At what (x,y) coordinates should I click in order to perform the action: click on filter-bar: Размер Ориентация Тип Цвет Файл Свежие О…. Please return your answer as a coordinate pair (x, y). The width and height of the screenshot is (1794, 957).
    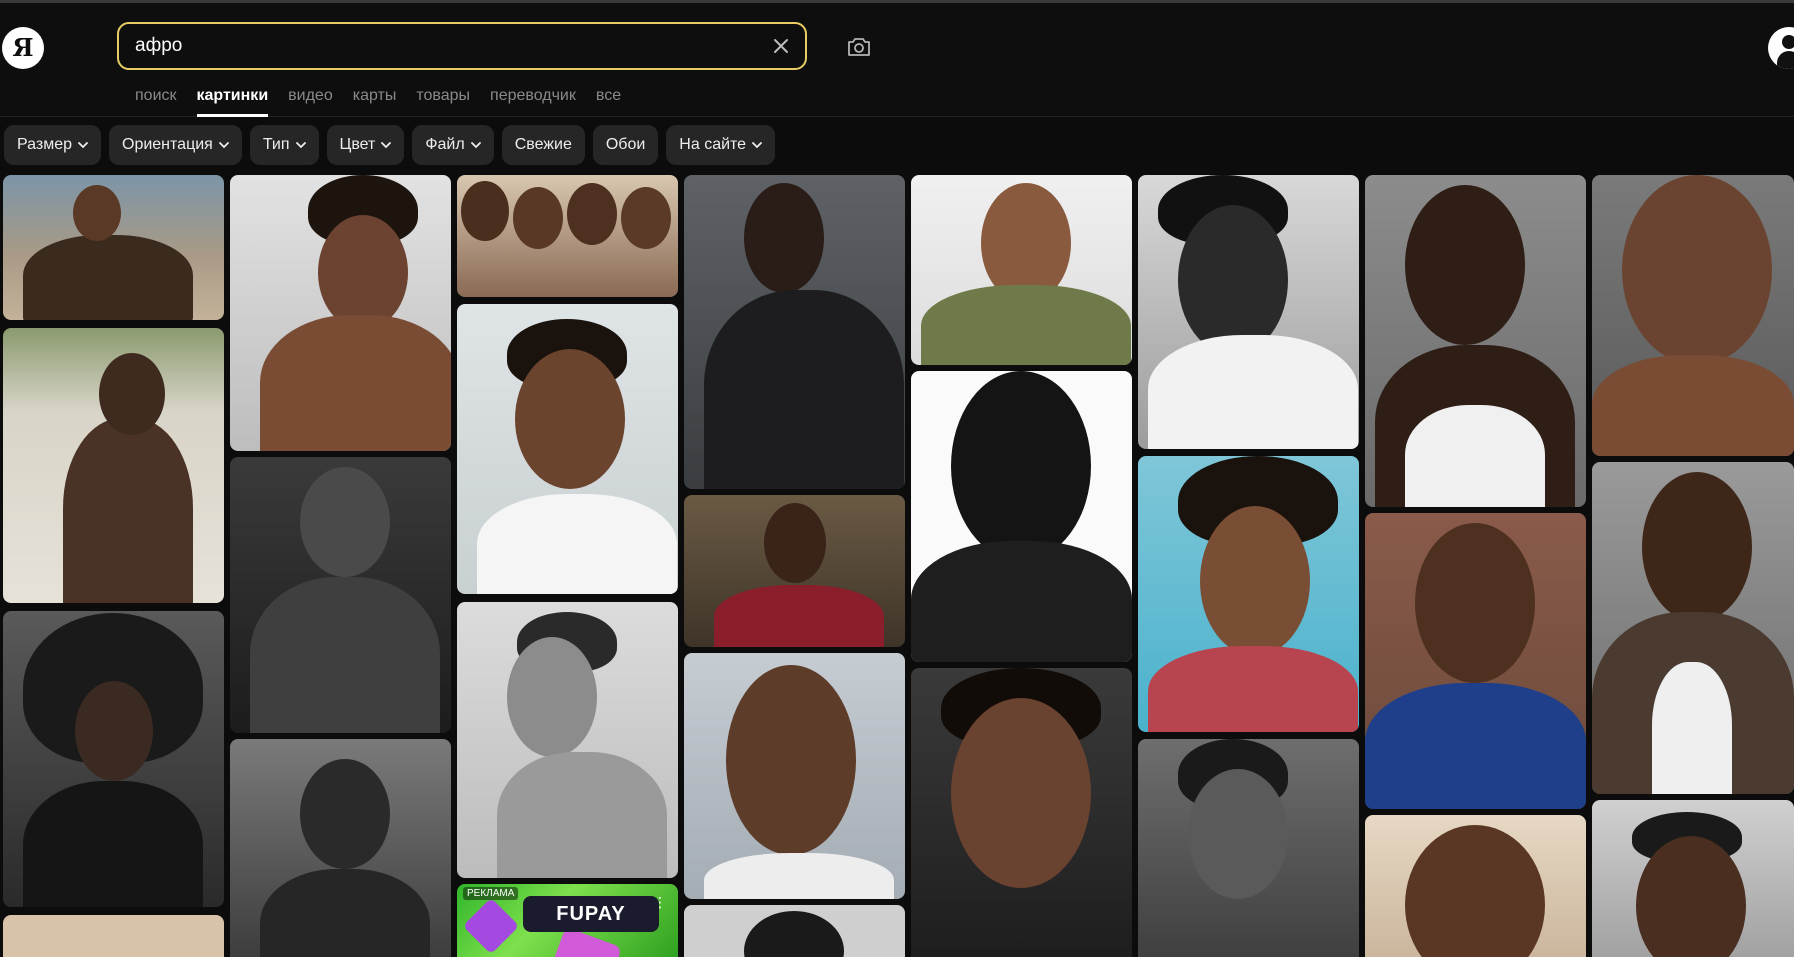
    Looking at the image, I should click on (390, 145).